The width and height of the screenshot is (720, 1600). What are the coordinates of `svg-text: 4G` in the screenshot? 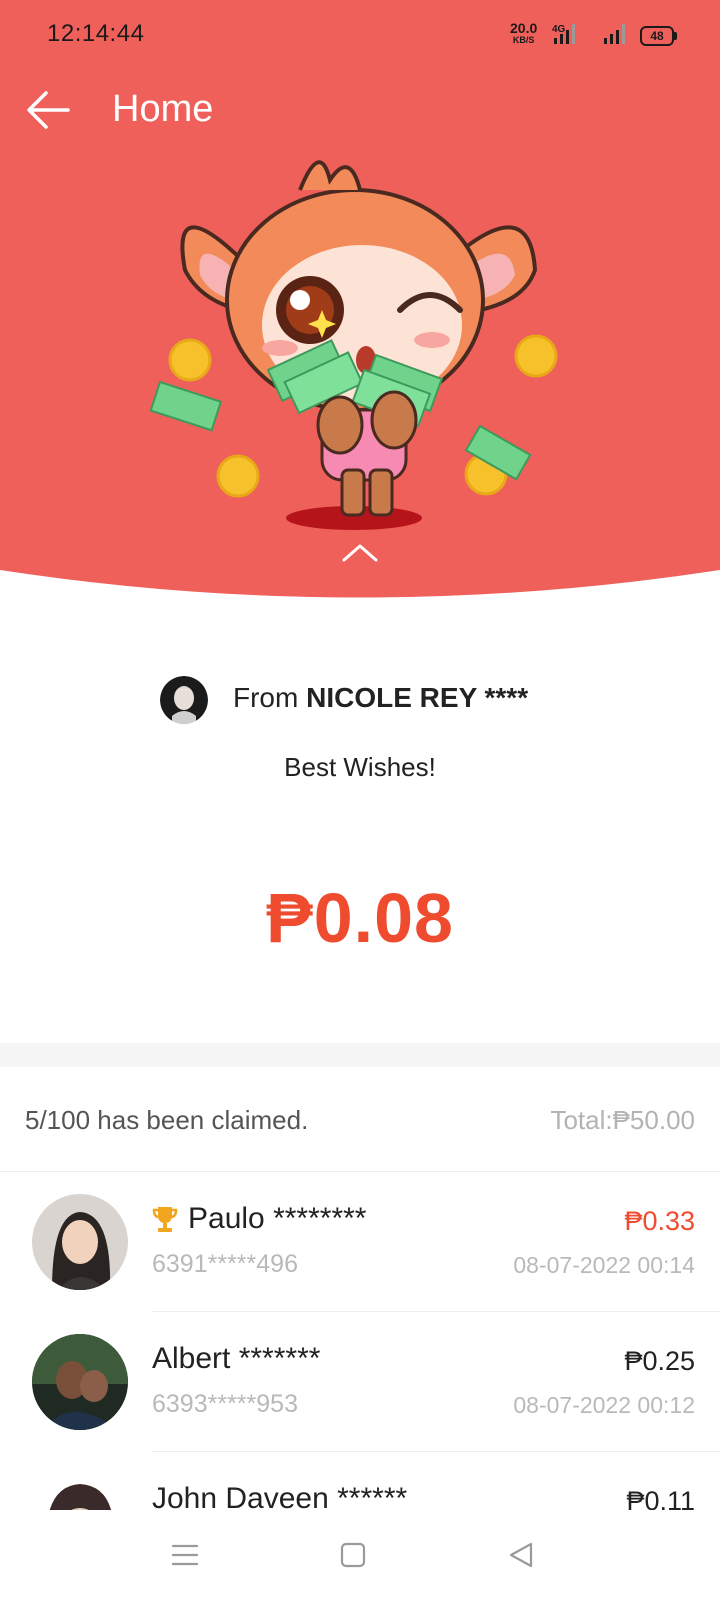 It's located at (559, 29).